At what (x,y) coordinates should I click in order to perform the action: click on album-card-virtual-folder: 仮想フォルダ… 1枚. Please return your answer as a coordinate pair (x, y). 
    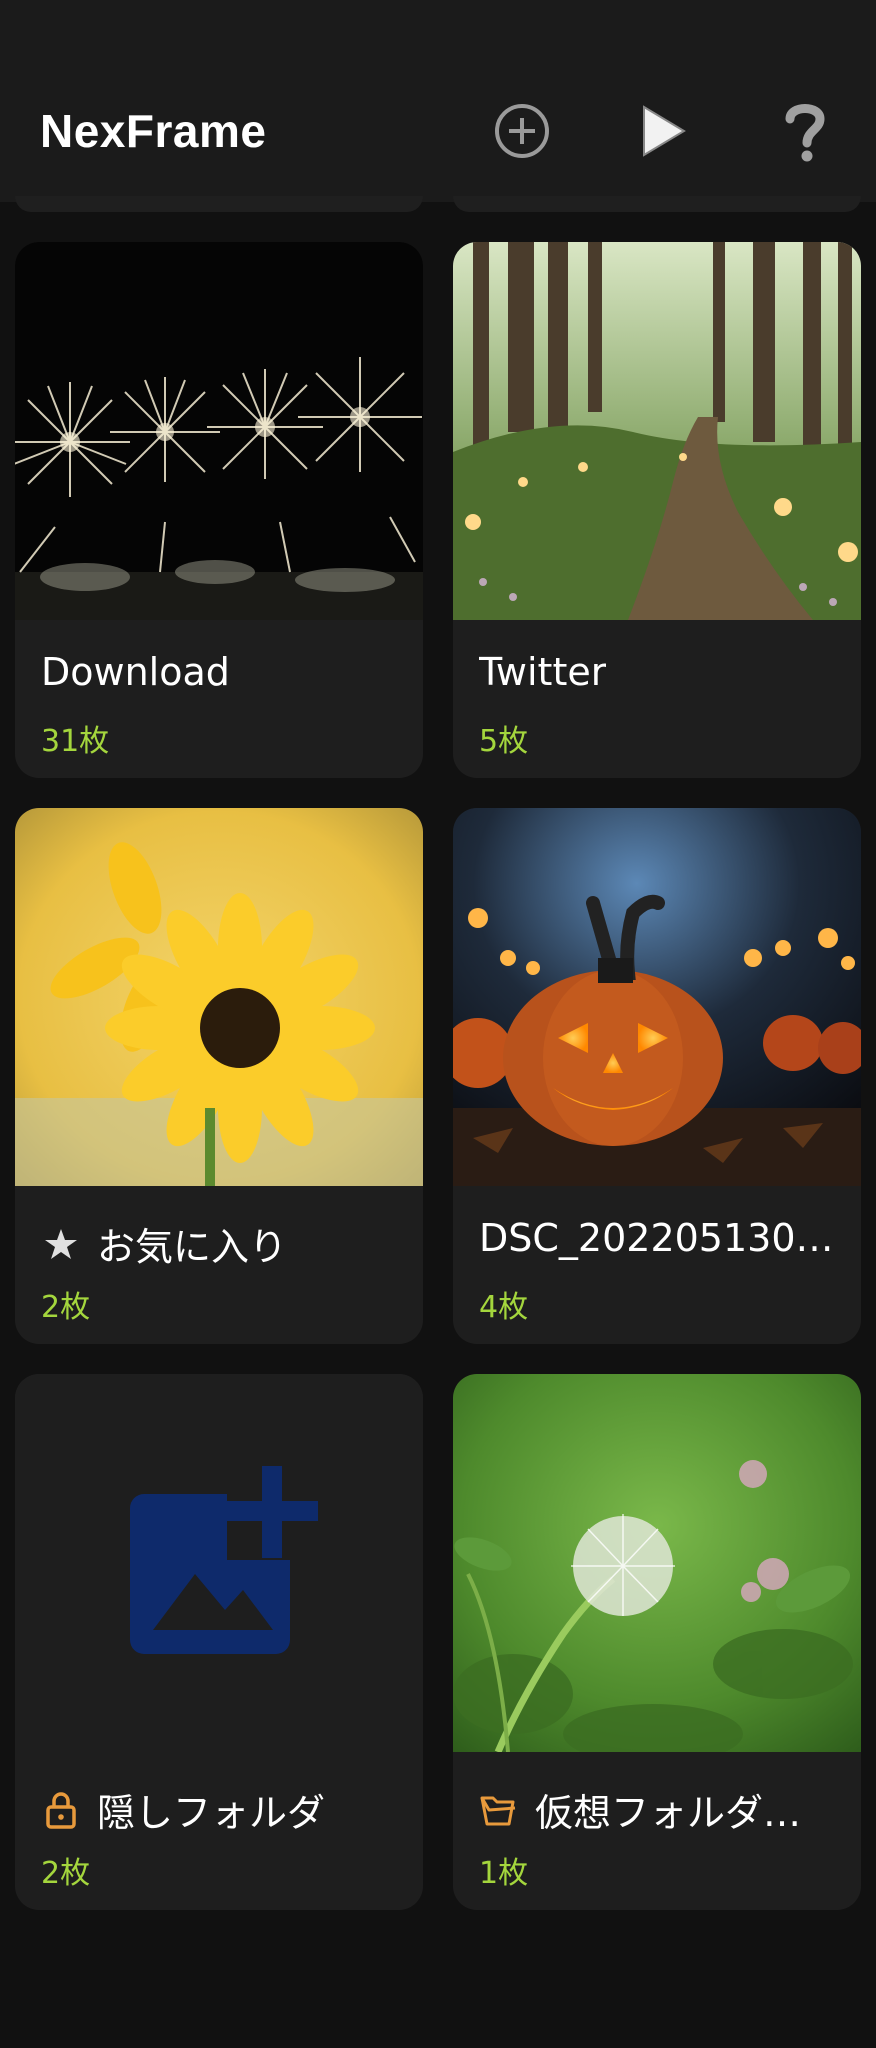
    Looking at the image, I should click on (657, 1642).